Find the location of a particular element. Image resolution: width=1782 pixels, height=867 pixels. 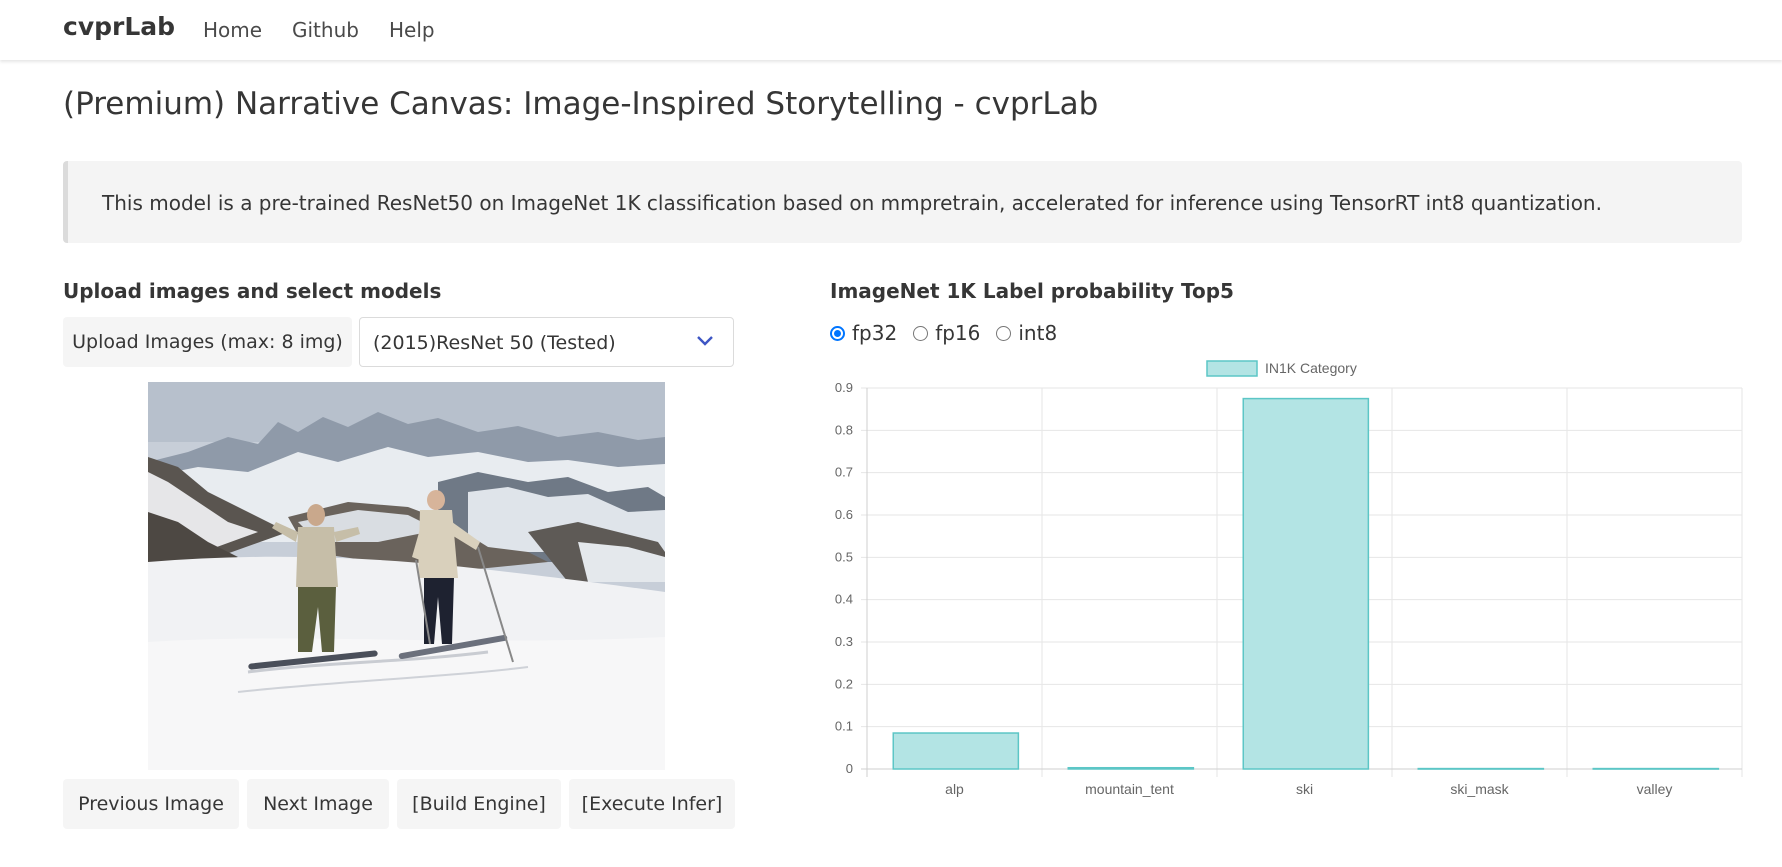

chevron-down-icon is located at coordinates (705, 341).